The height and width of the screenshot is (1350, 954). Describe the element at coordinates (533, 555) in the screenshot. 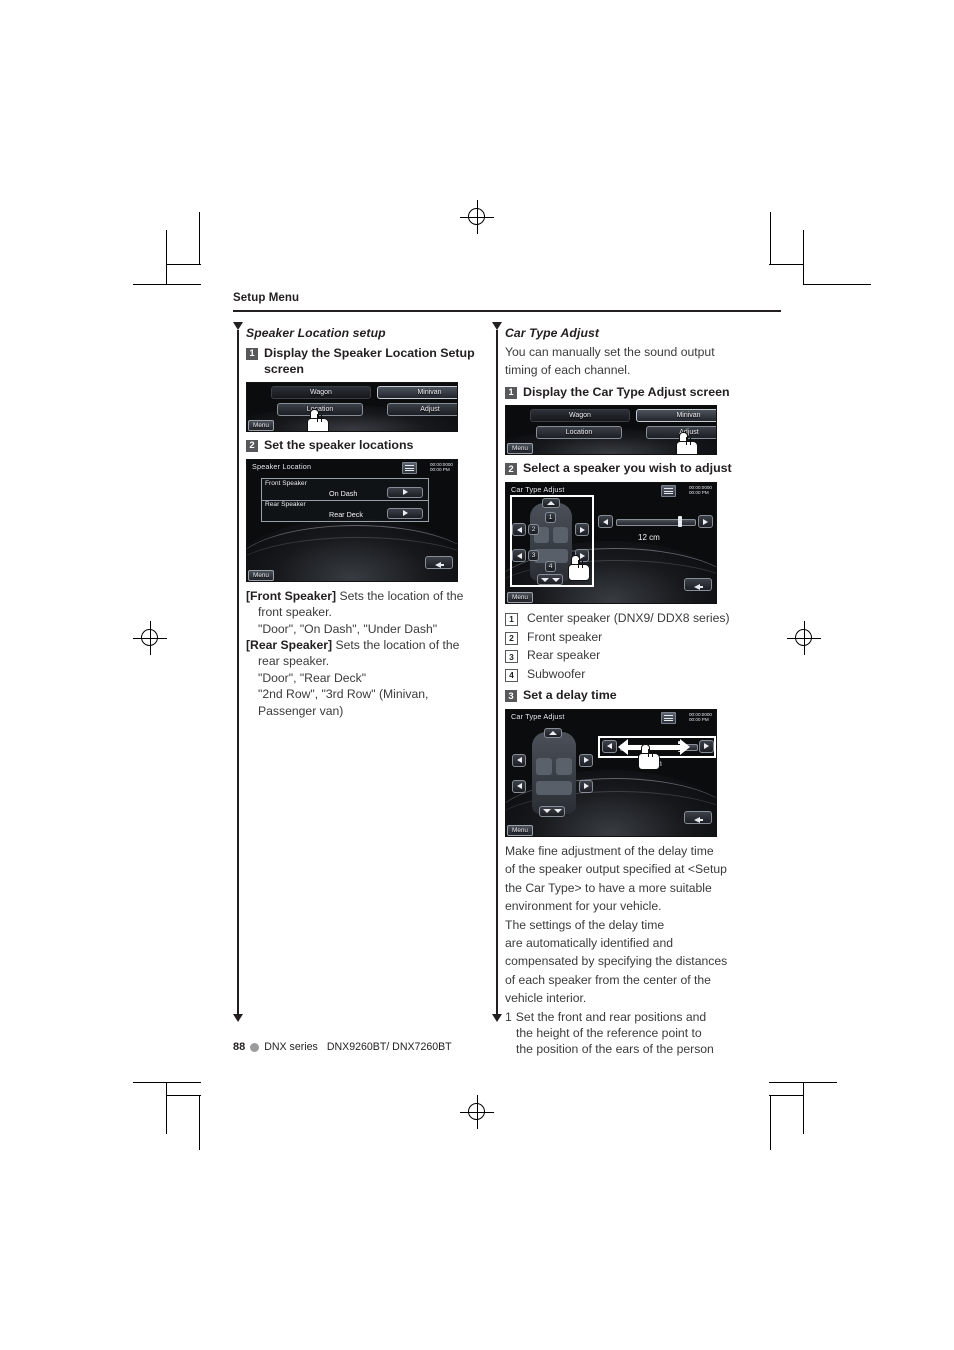

I see `speaker-marker-3: 3` at that location.